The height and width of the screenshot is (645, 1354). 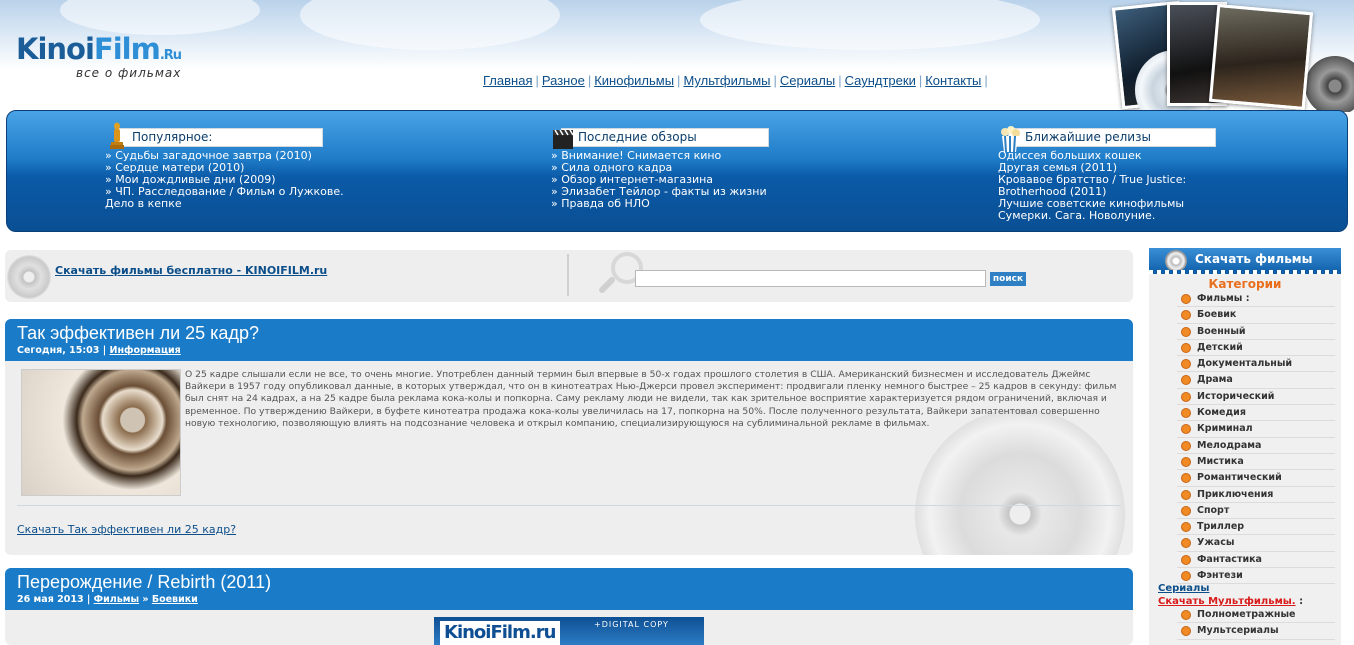 I want to click on category-item: Документальный, so click(x=1256, y=364).